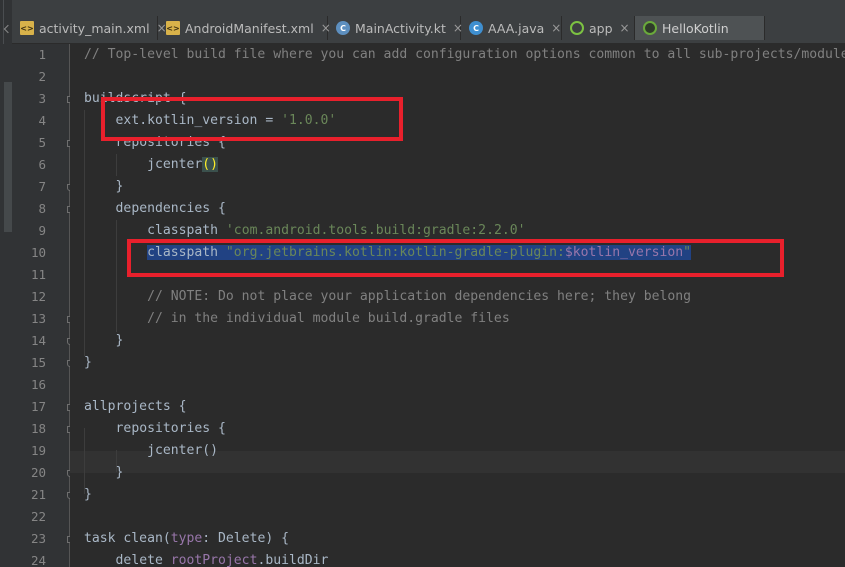  I want to click on manifest-file-icon: <>, so click(173, 28).